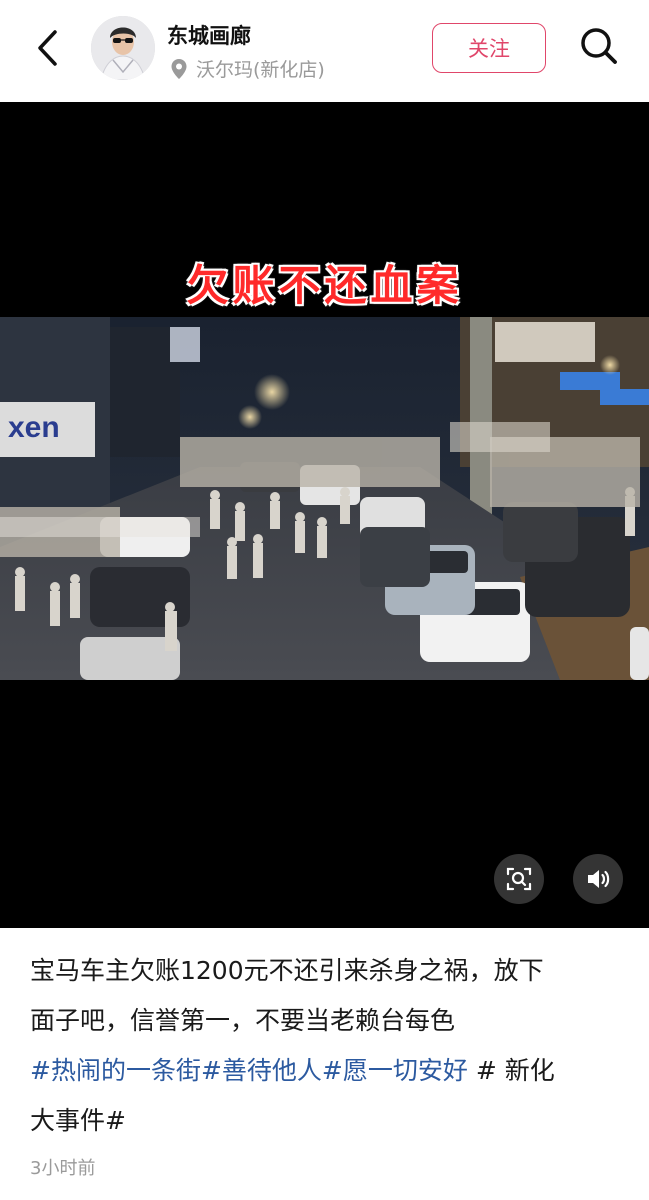 The width and height of the screenshot is (649, 1200). Describe the element at coordinates (115, 1070) in the screenshot. I see `hashtag-link: #热闹的一条街` at that location.